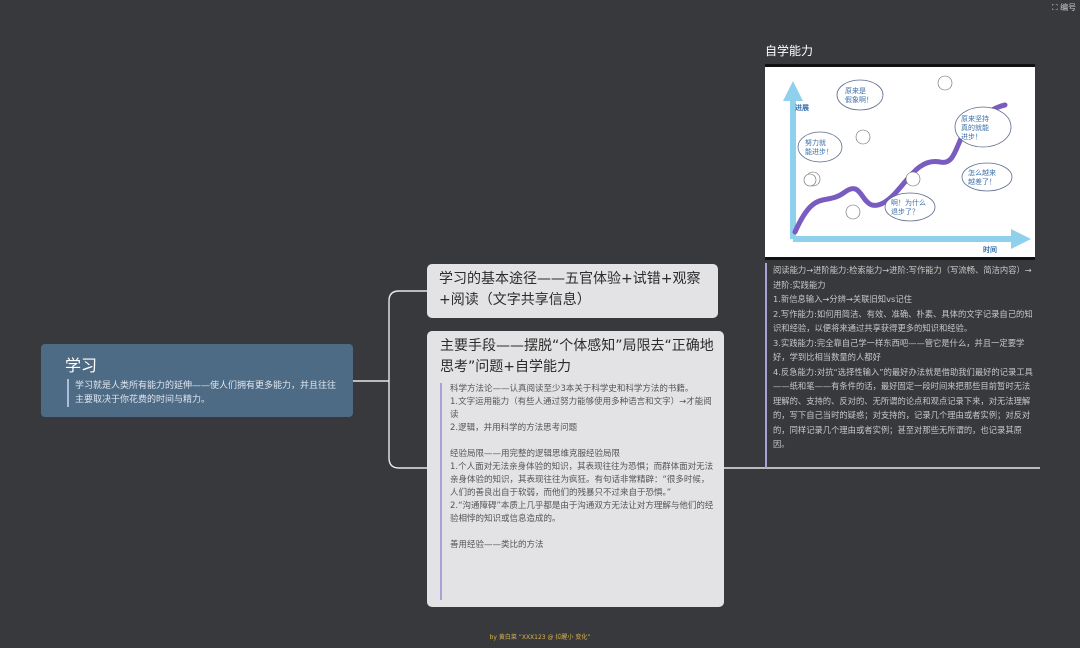 The width and height of the screenshot is (1080, 648). Describe the element at coordinates (540, 637) in the screenshot. I see `footer-watermark: by 黄白菜 “XXX123 @ 拉醒小 变化”` at that location.